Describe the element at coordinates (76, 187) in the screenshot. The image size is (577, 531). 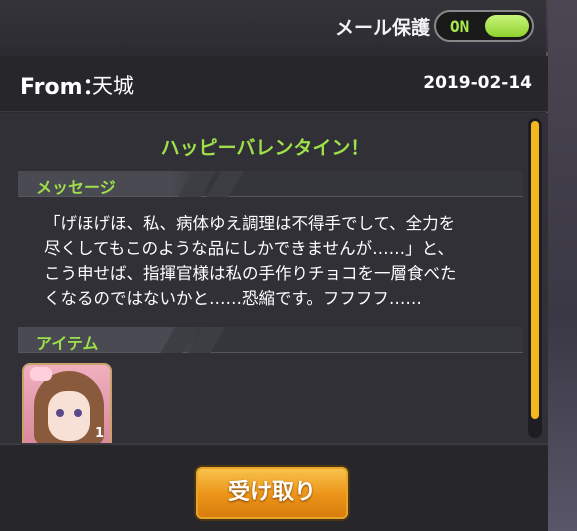
I see `message-section-label: メッセージ` at that location.